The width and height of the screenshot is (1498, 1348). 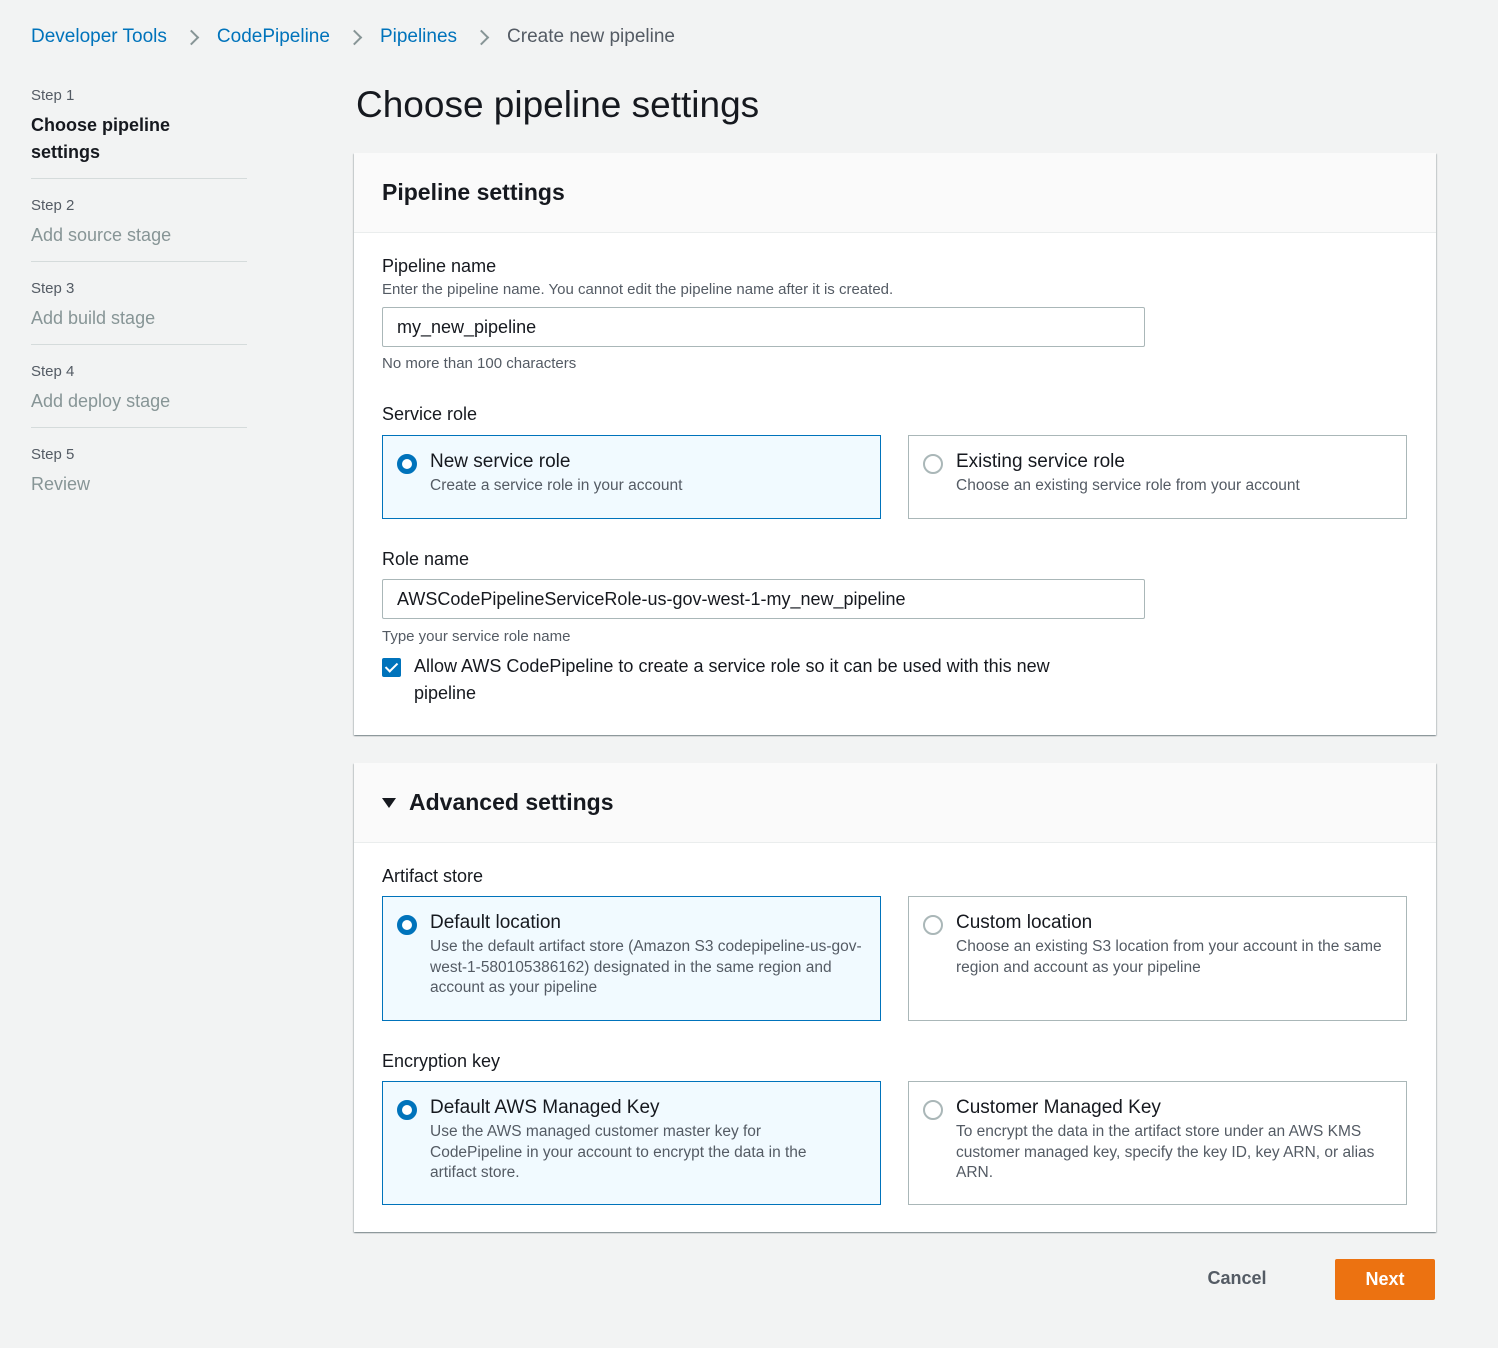 I want to click on step-number: Step 5, so click(x=53, y=454).